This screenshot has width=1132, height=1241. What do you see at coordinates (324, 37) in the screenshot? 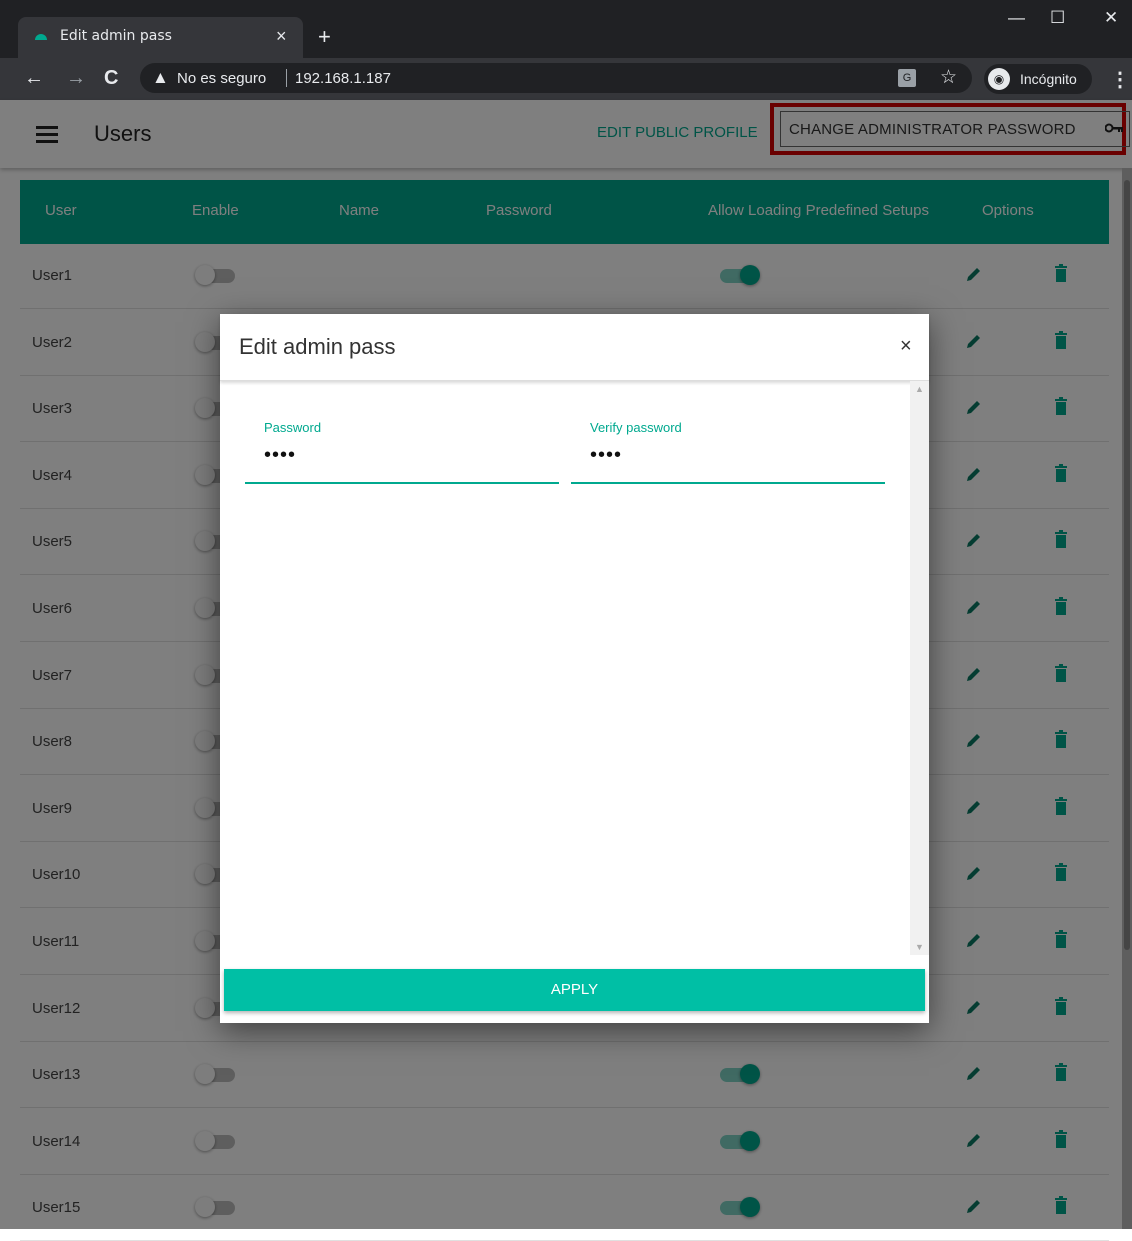
I see `new-tab-button: +` at bounding box center [324, 37].